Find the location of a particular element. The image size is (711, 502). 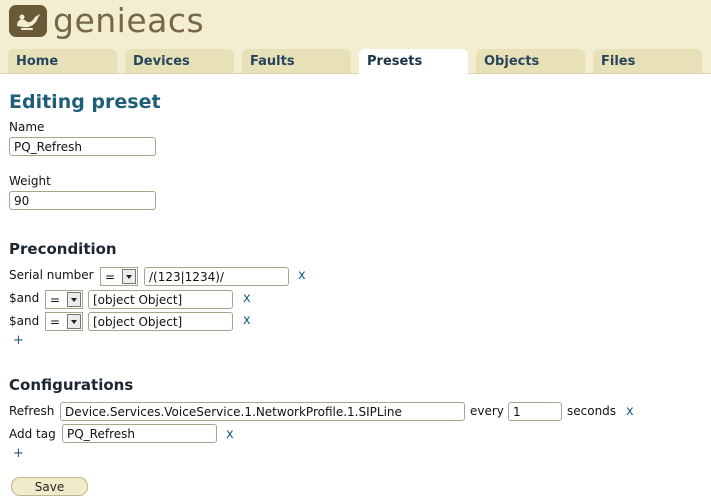

page-title: Editing preset is located at coordinates (85, 102).